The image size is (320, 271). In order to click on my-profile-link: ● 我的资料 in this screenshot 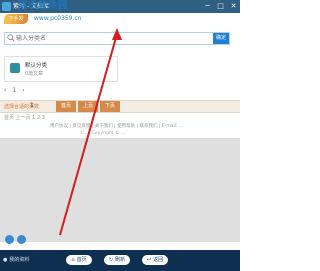, I will do `click(16, 260)`.